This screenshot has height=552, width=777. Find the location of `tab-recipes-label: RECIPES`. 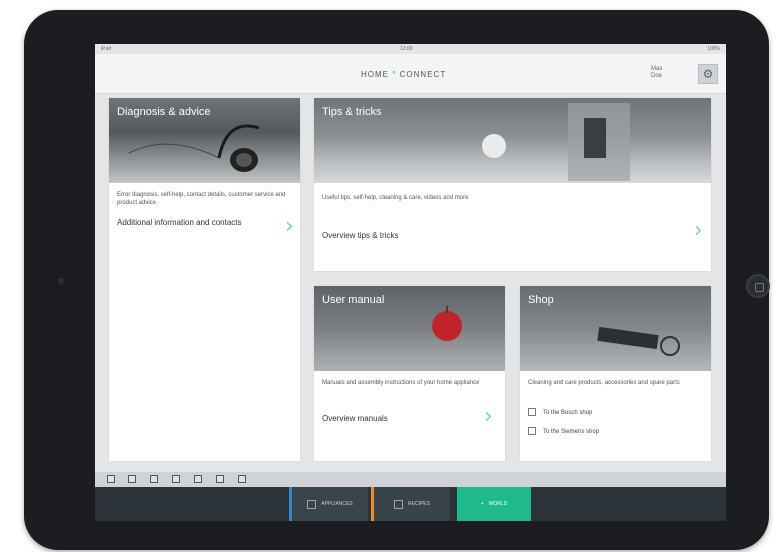

tab-recipes-label: RECIPES is located at coordinates (419, 504).